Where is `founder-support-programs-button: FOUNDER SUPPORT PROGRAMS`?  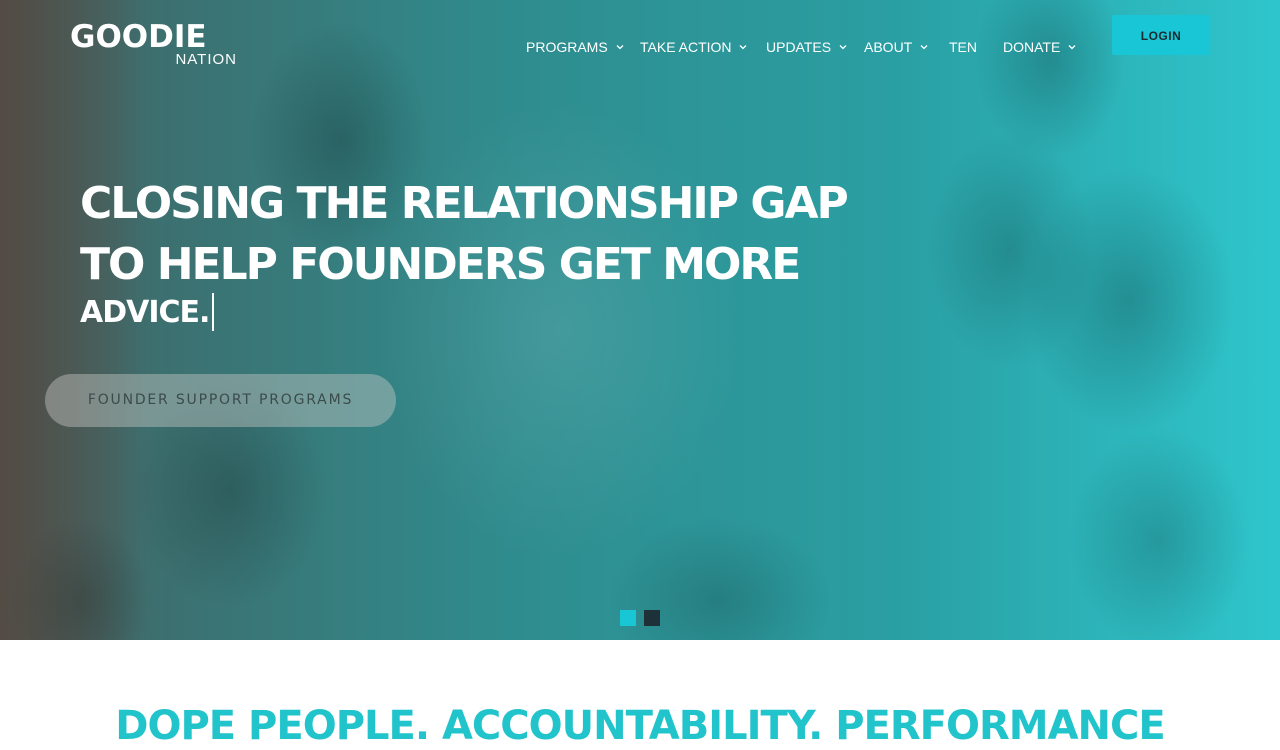
founder-support-programs-button: FOUNDER SUPPORT PROGRAMS is located at coordinates (220, 400).